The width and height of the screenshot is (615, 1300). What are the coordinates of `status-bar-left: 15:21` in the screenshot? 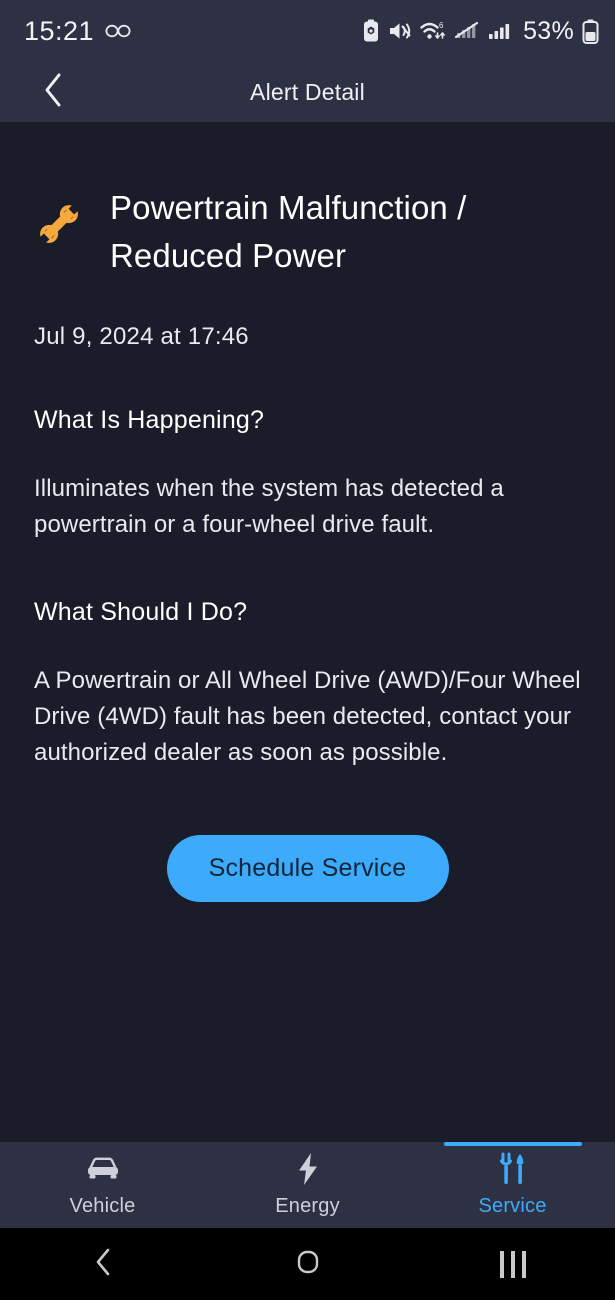 It's located at (77, 31).